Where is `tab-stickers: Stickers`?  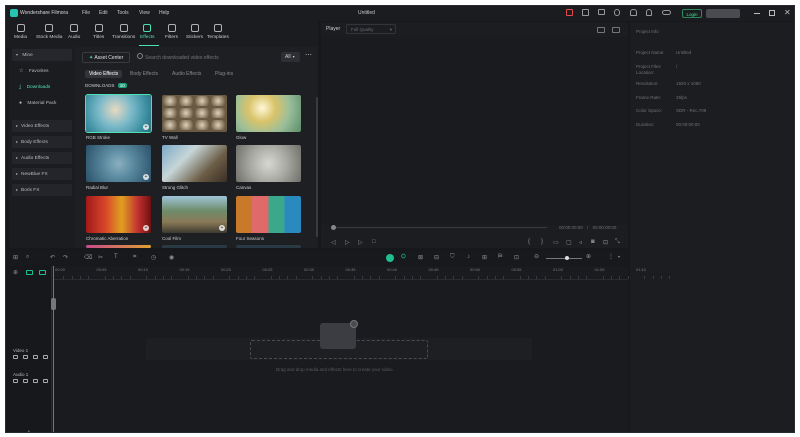
tab-stickers: Stickers is located at coordinates (194, 32).